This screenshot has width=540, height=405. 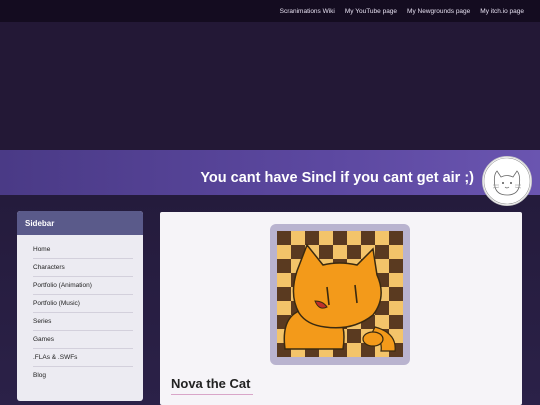 What do you see at coordinates (83, 286) in the screenshot?
I see `sidebar-item-portfolio-animation: Portfolio (Animation)` at bounding box center [83, 286].